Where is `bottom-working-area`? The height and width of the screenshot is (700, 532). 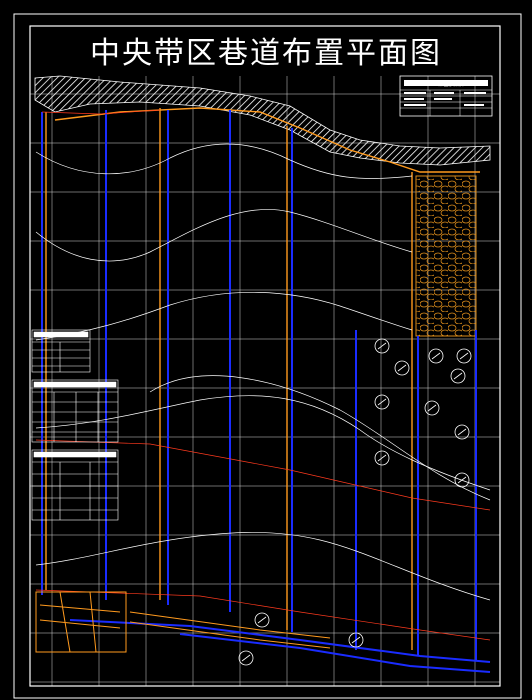
bottom-working-area is located at coordinates (183, 622).